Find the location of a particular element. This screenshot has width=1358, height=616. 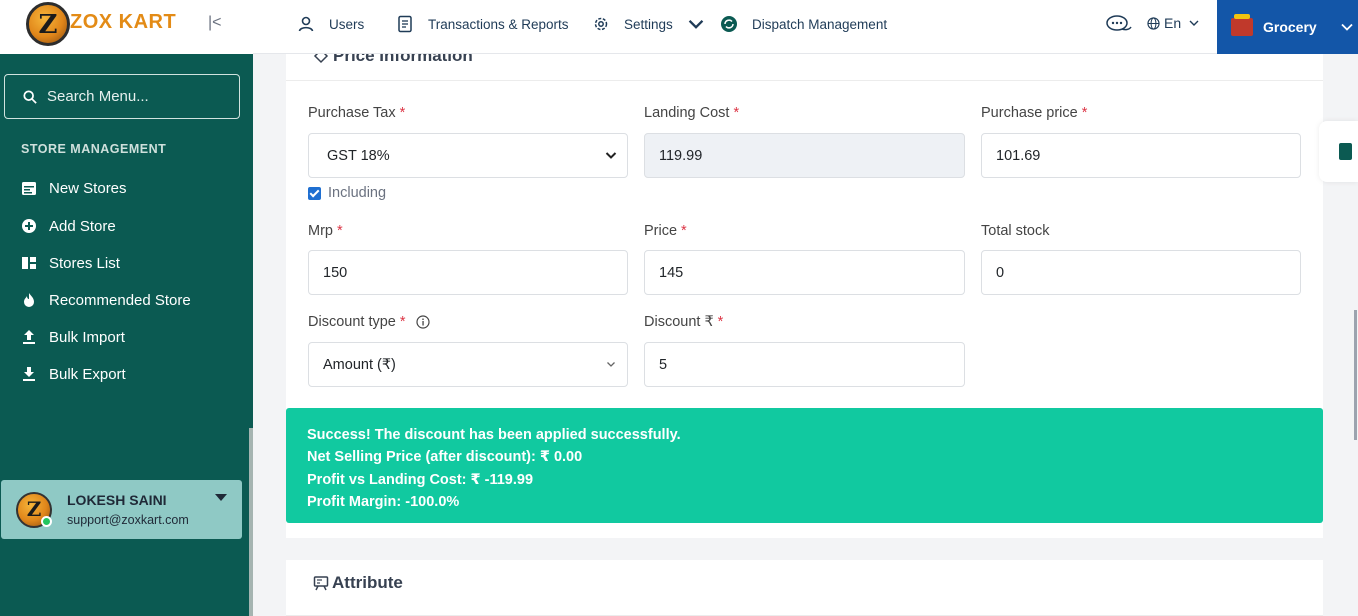

user-icon is located at coordinates (306, 24).